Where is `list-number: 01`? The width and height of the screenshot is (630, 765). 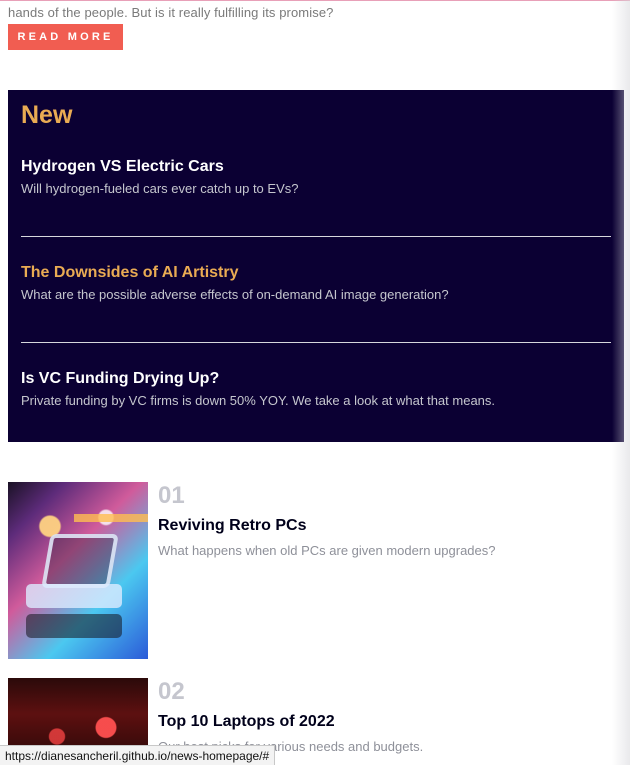
list-number: 01 is located at coordinates (171, 495).